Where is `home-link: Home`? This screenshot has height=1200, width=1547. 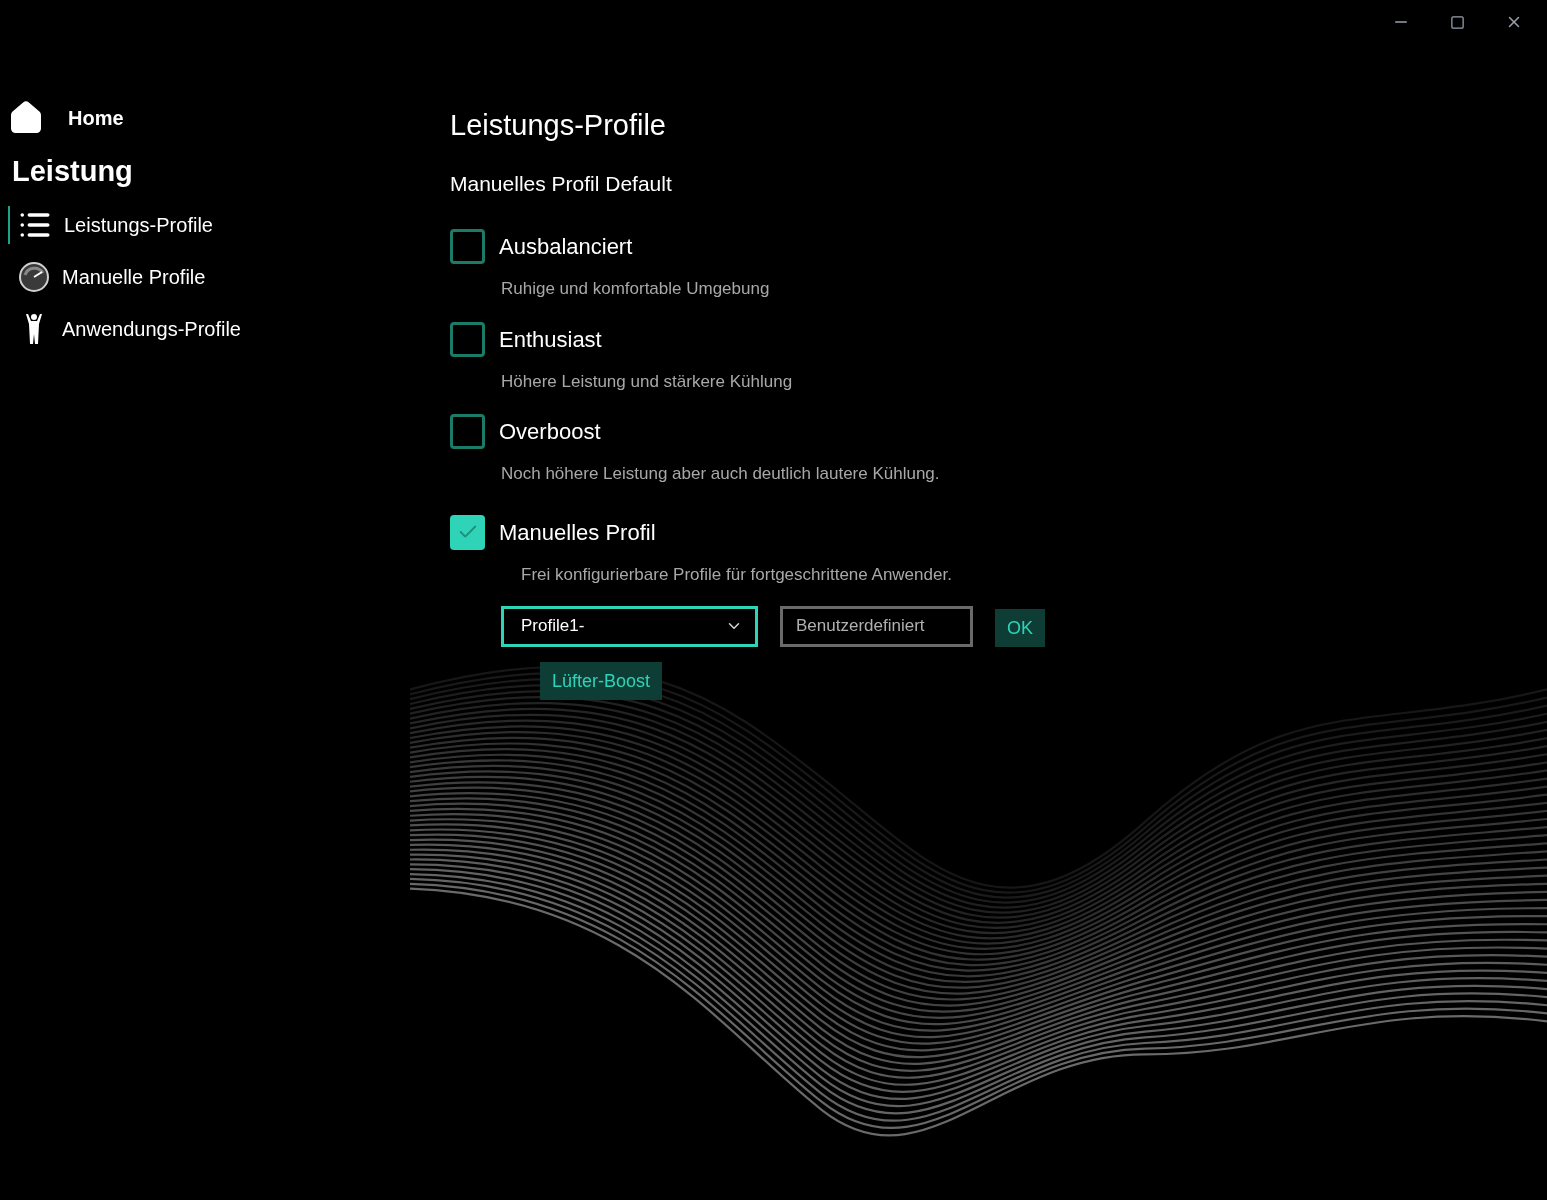 home-link: Home is located at coordinates (66, 118).